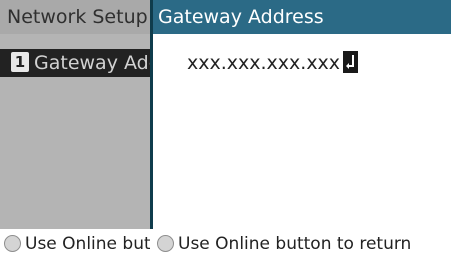  What do you see at coordinates (151, 114) in the screenshot?
I see `dialog-left-border` at bounding box center [151, 114].